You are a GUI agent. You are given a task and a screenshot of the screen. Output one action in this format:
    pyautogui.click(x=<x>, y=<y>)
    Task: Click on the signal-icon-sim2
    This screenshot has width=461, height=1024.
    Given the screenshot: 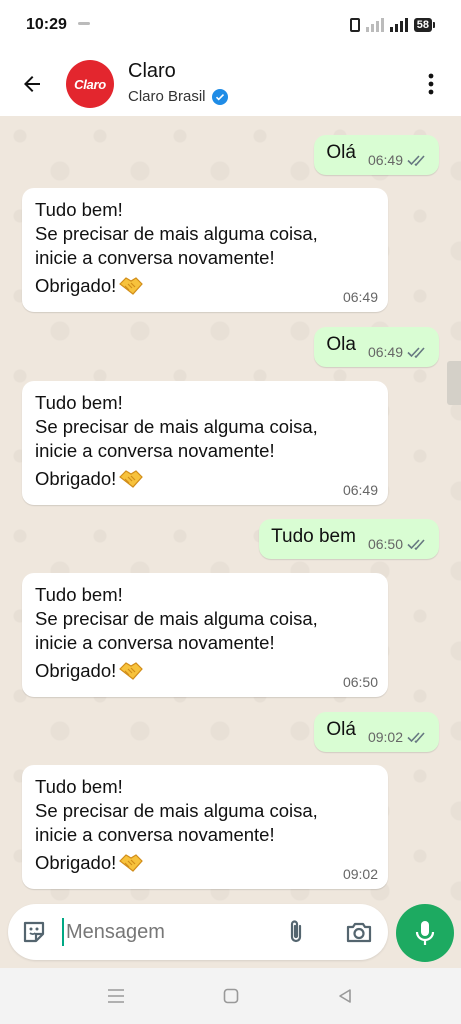 What is the action you would take?
    pyautogui.click(x=398, y=25)
    